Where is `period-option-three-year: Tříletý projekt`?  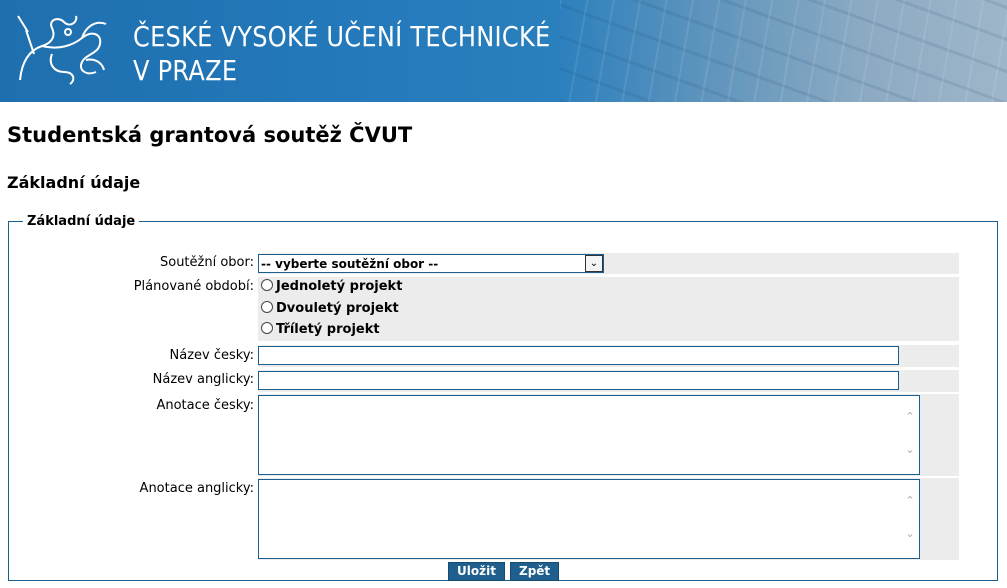
period-option-three-year: Tříletý projekt is located at coordinates (320, 332).